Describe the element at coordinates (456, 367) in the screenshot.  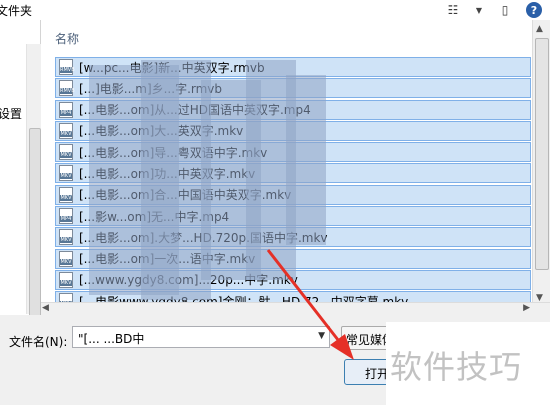
I see `watermark-text: 软件技巧` at that location.